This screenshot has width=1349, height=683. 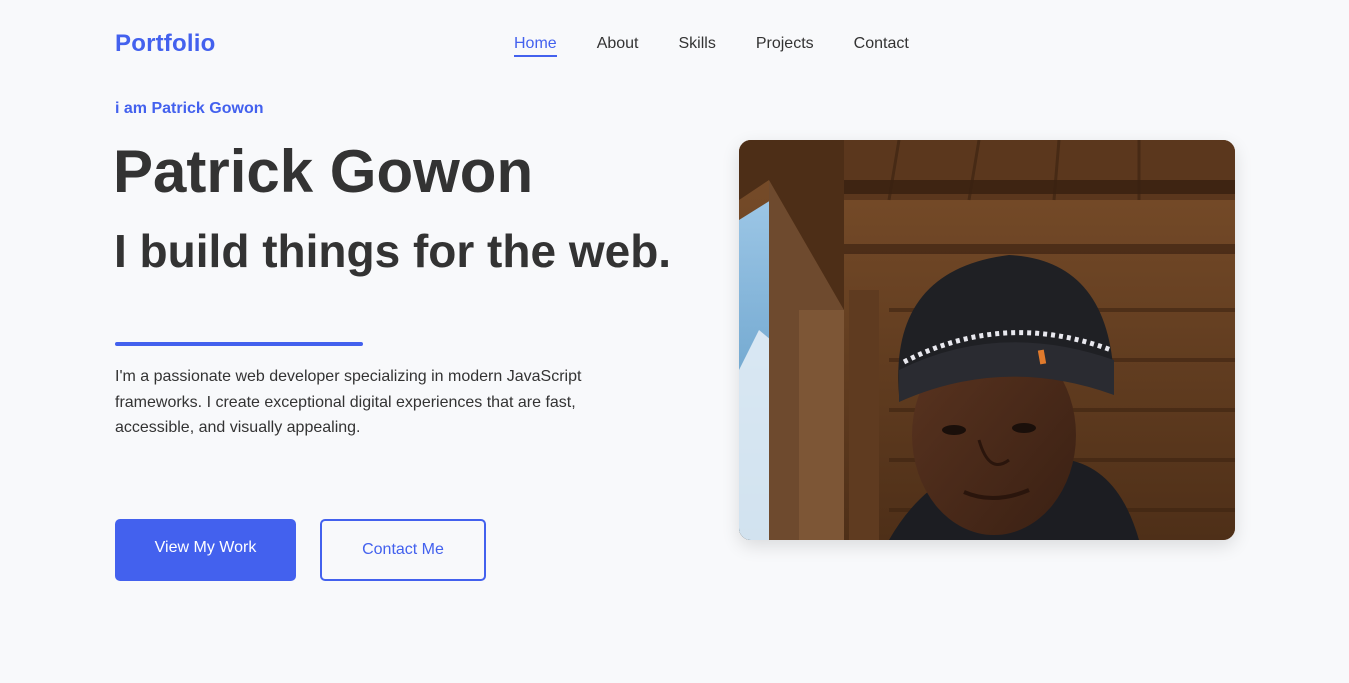 What do you see at coordinates (881, 45) in the screenshot?
I see `nav-item-contact: Contact` at bounding box center [881, 45].